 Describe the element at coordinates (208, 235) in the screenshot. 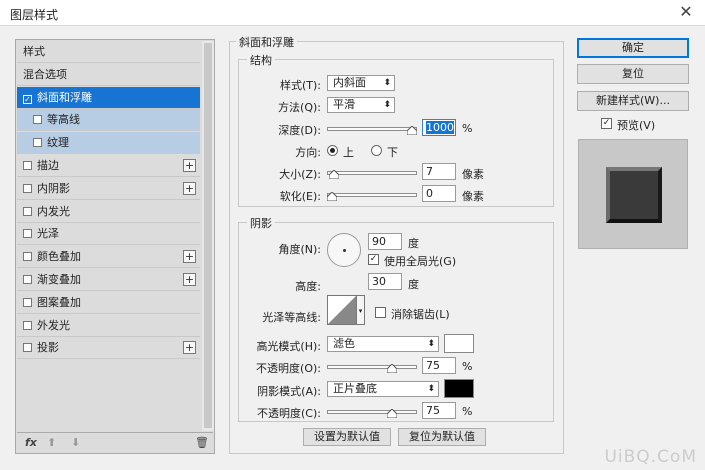

I see `scrollbar-thumb` at that location.